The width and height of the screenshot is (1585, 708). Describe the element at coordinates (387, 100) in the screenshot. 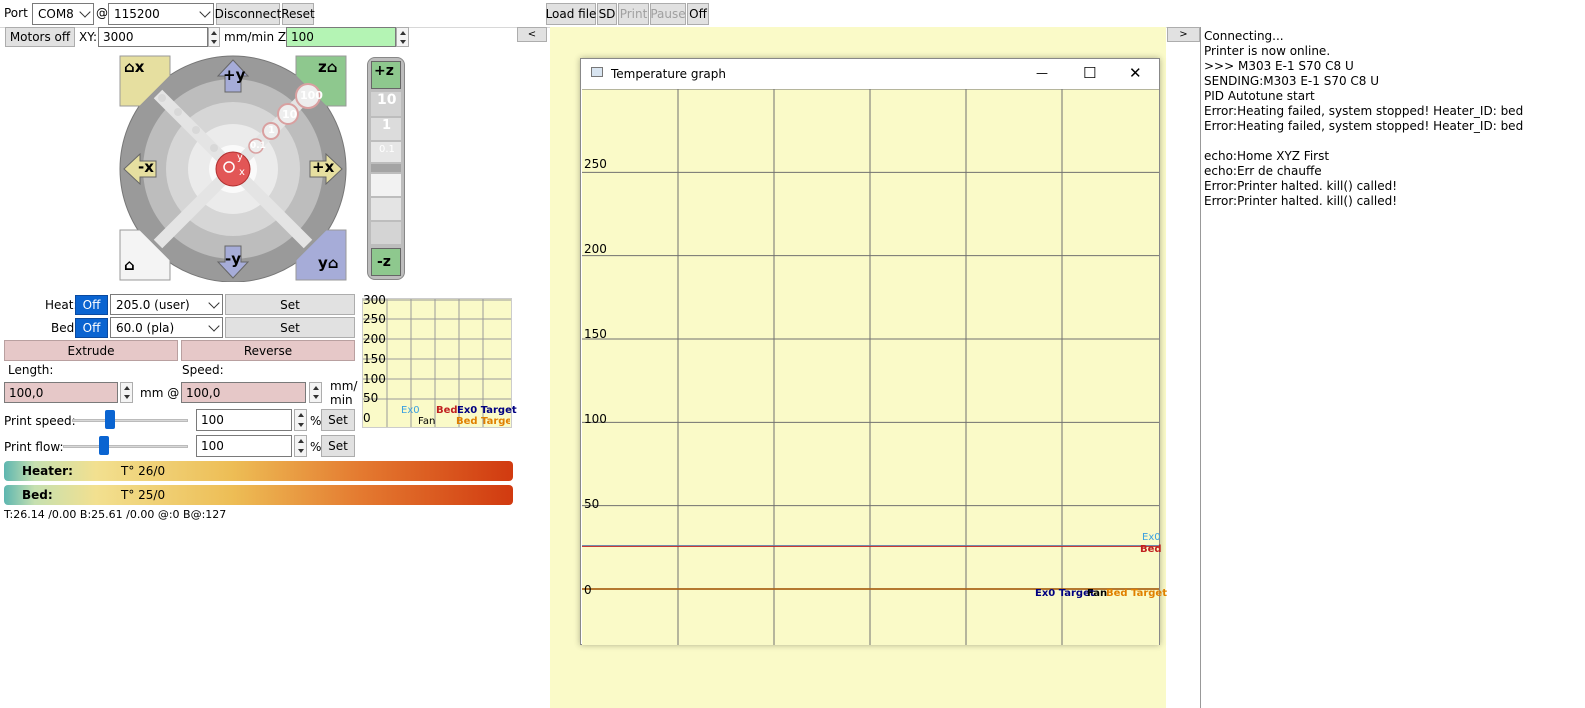

I see `z-10-label: 10` at that location.